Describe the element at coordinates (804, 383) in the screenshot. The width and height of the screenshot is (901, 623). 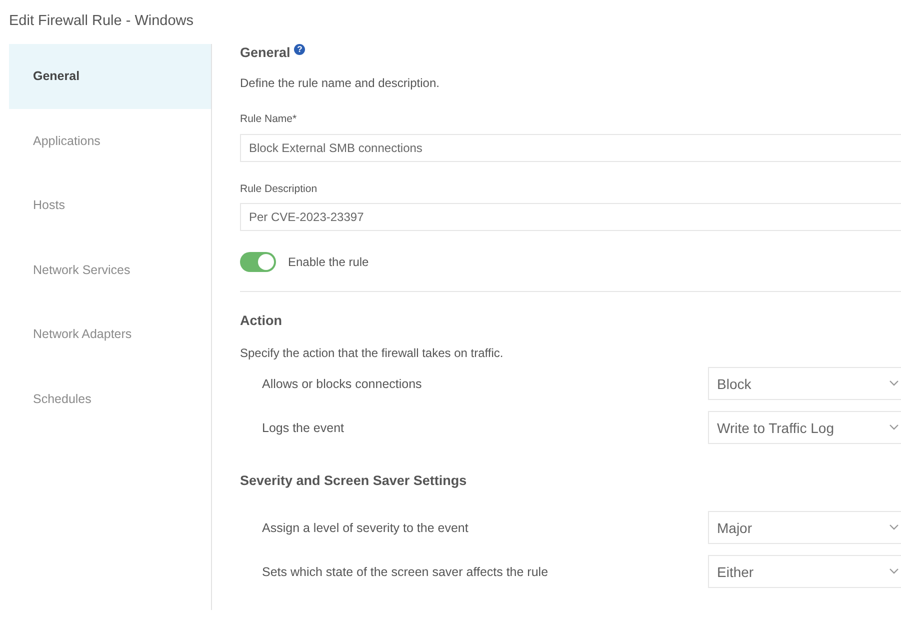
I see `dropdown: Block` at that location.